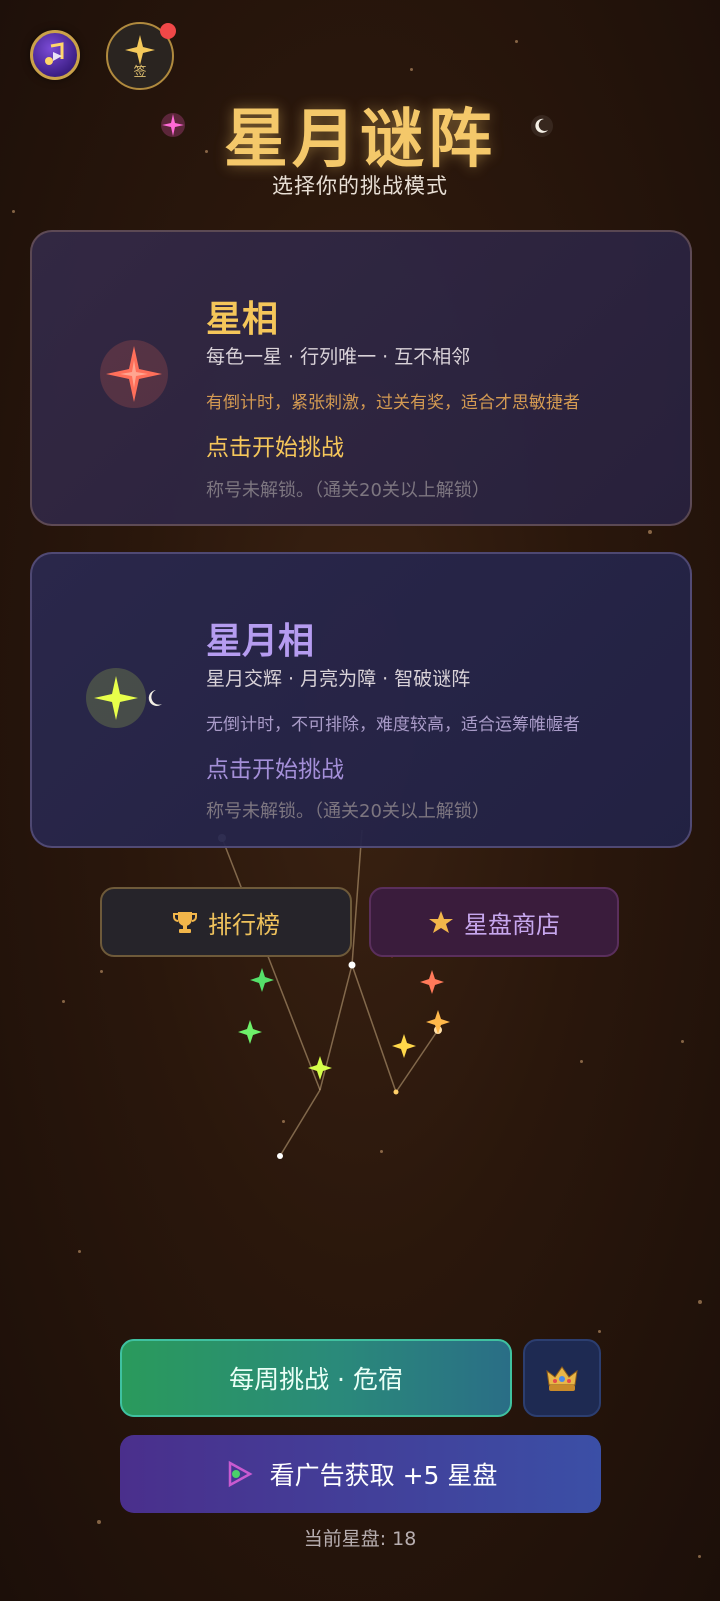  What do you see at coordinates (383, 1475) in the screenshot?
I see `watch-ad-label: 看广告获取 +5 星盘` at bounding box center [383, 1475].